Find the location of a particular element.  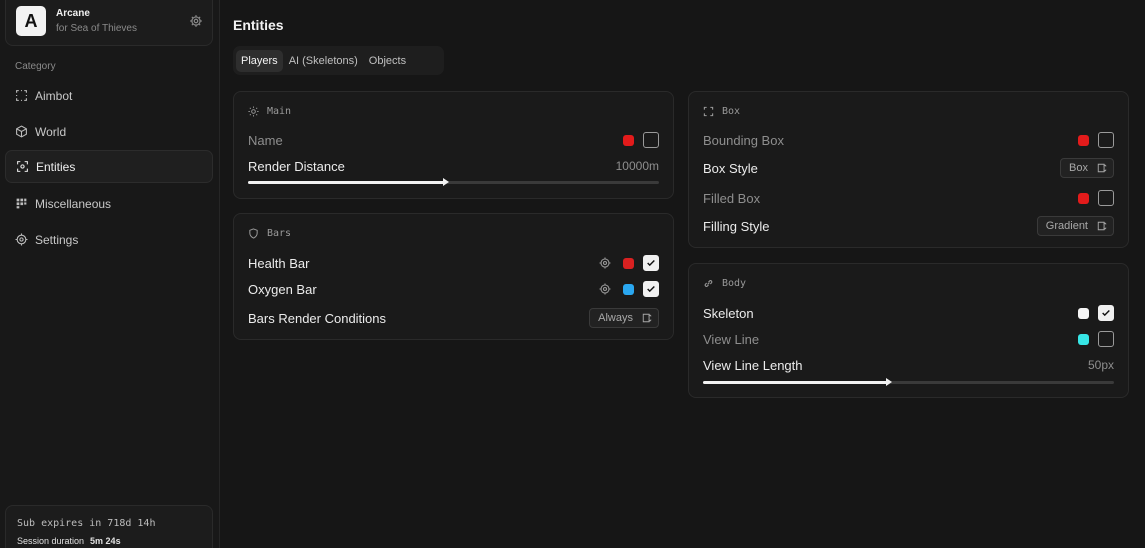

health-bar-checkbox is located at coordinates (651, 263).